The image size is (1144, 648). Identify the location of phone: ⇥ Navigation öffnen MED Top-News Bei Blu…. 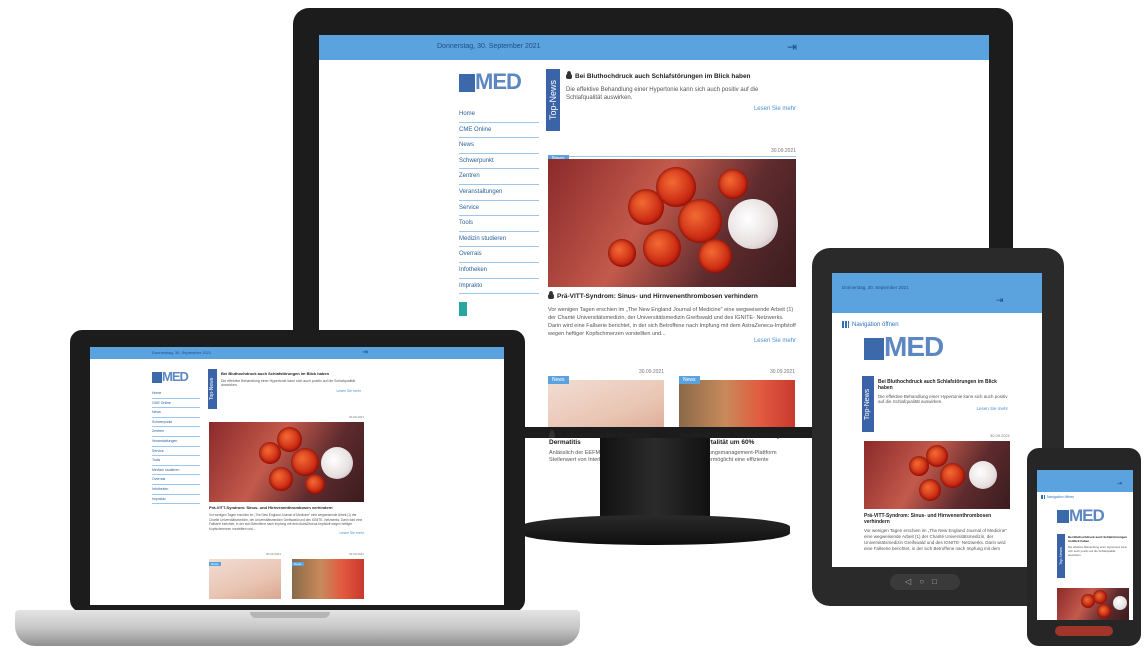
(1084, 547).